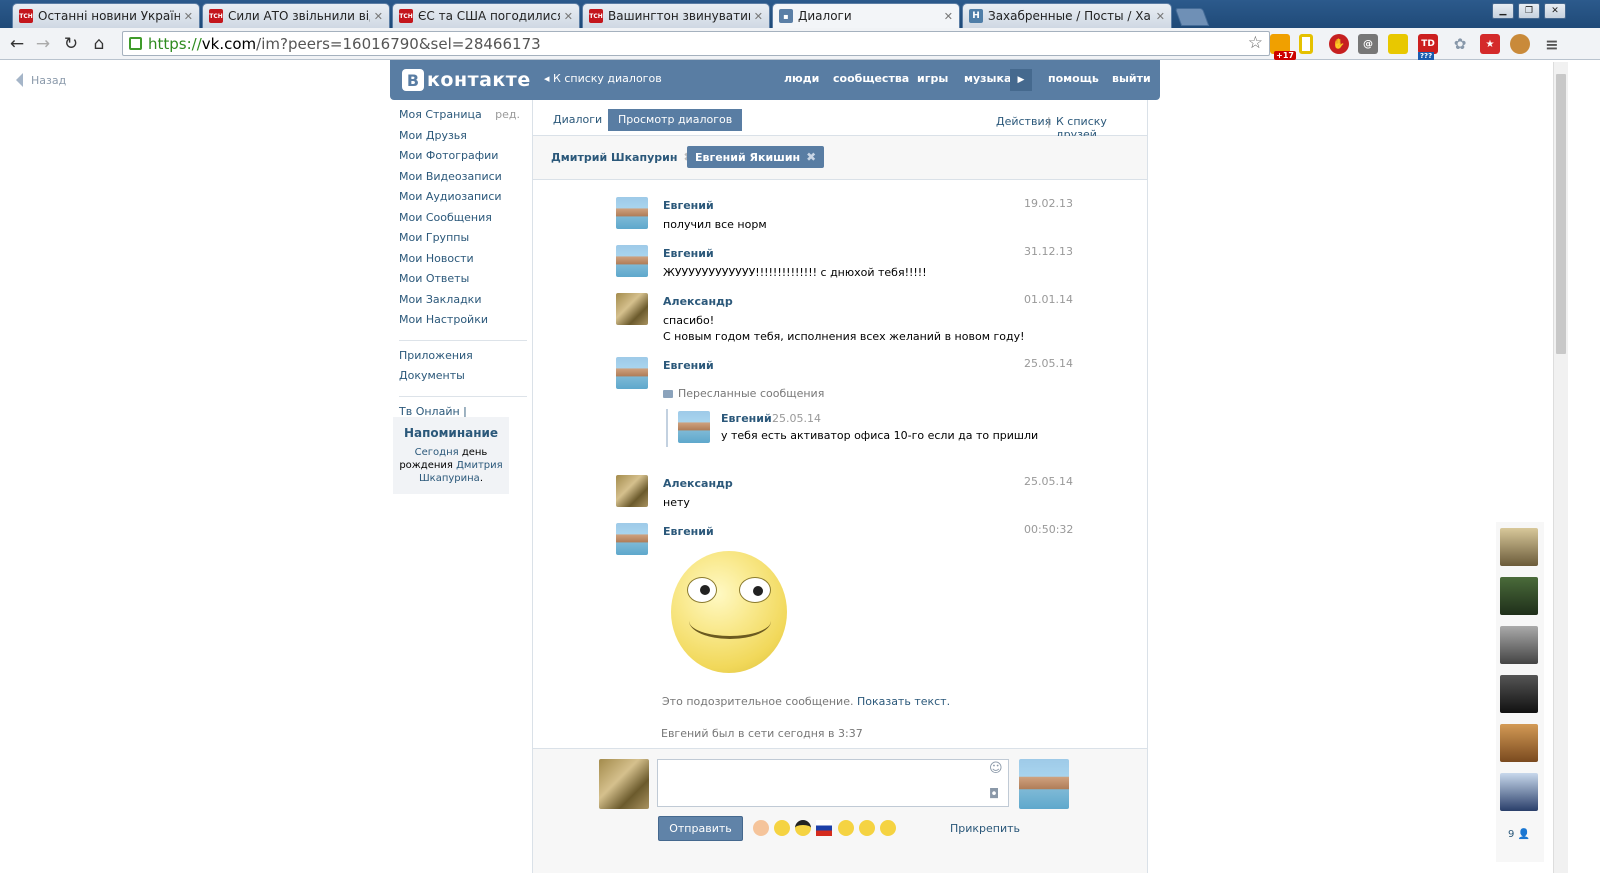  What do you see at coordinates (676, 15) in the screenshot?
I see `browser-tab: ТСН Вашингтон звинуватив Р ✕` at bounding box center [676, 15].